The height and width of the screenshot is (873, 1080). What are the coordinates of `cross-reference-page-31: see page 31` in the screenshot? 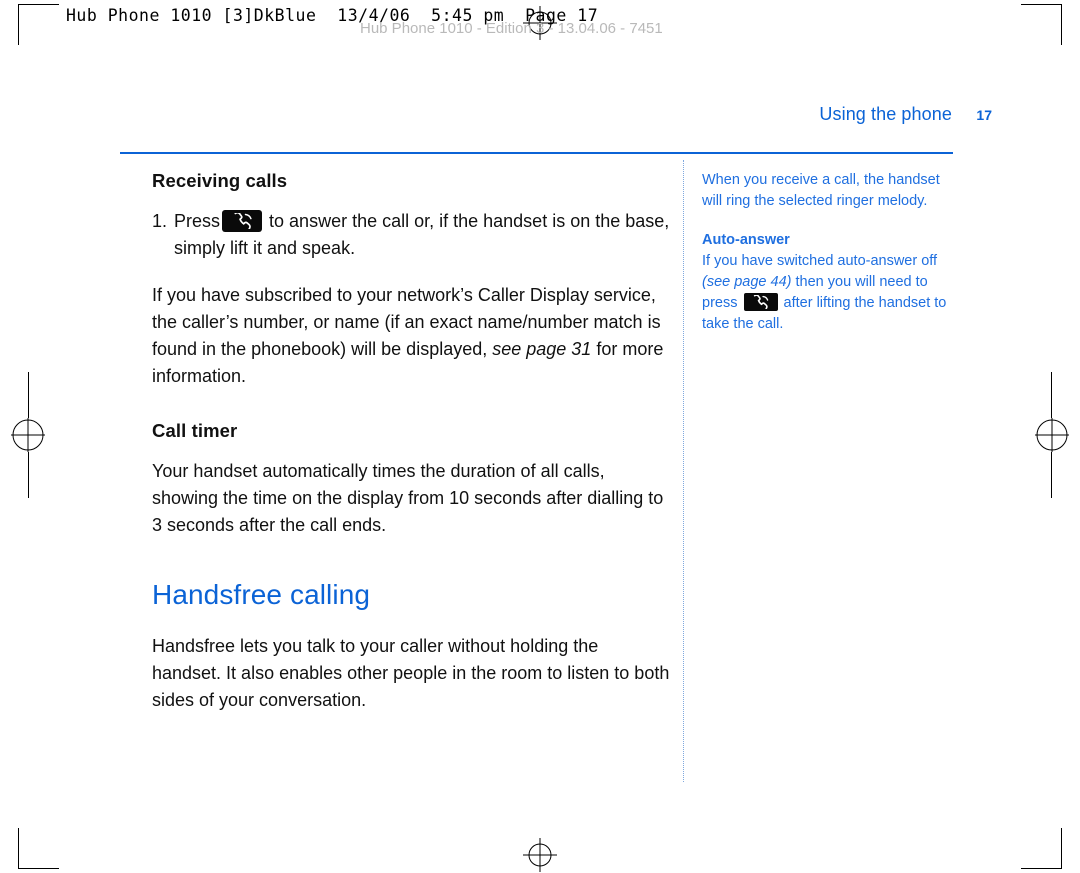 It's located at (542, 349).